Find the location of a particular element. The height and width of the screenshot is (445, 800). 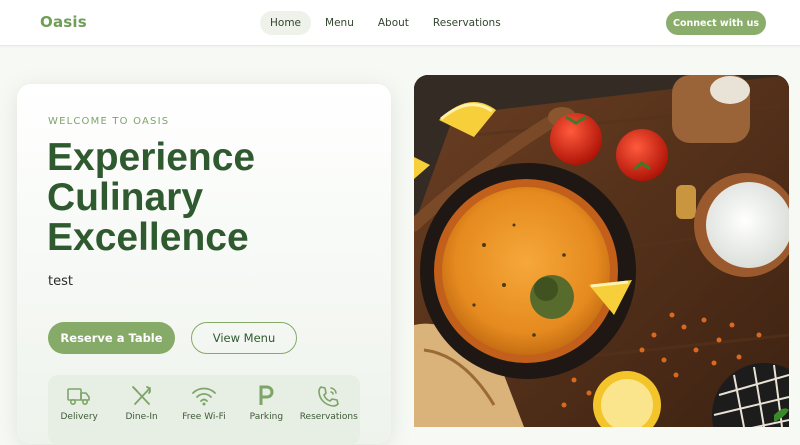

hero-headline: Experience Culinary Excellence is located at coordinates (212, 198).